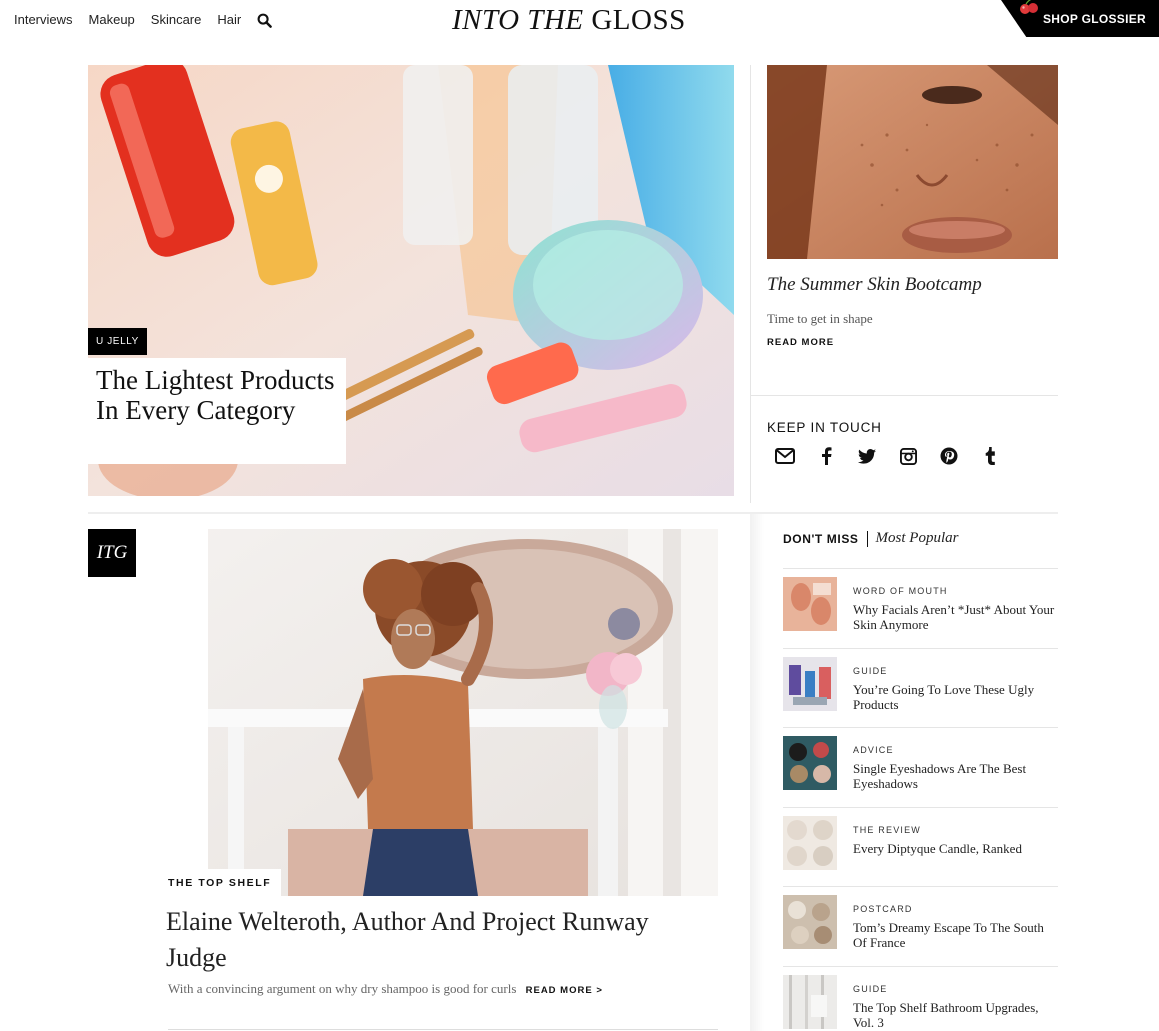 This screenshot has height=1031, width=1159. I want to click on nav-interviews: Interviews, so click(43, 20).